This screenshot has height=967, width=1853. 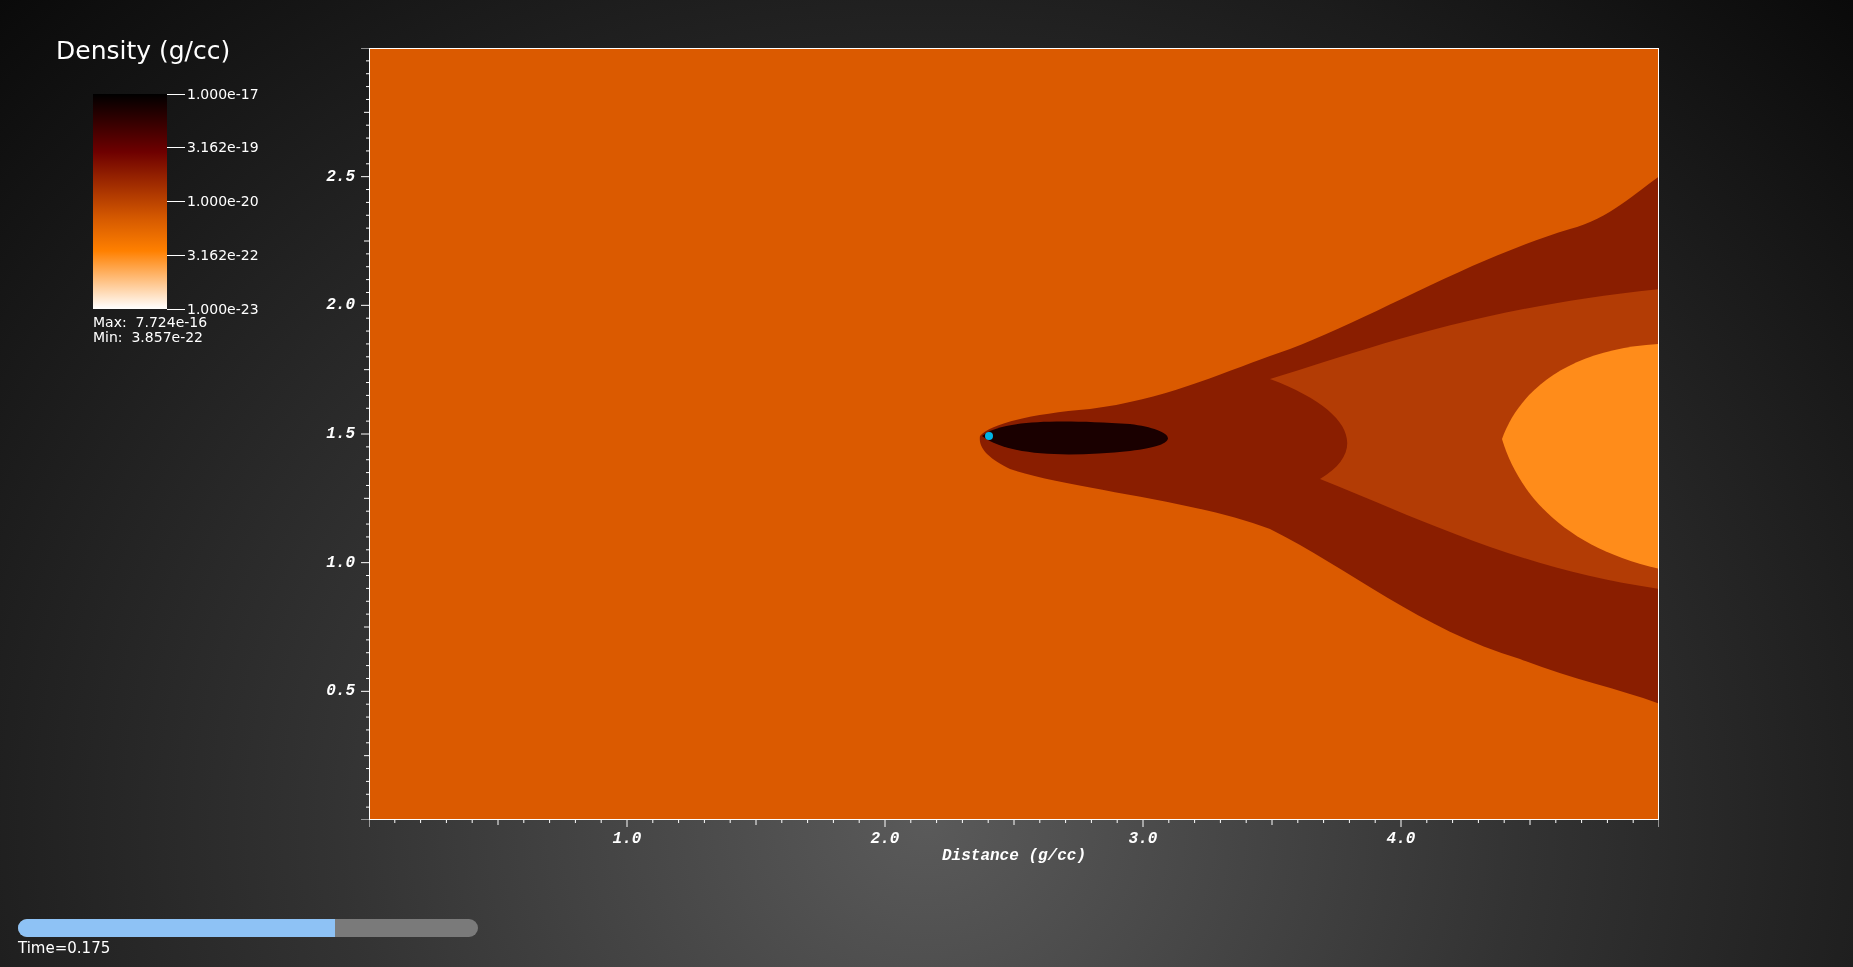 I want to click on y-tick-label: 2.5, so click(x=340, y=176).